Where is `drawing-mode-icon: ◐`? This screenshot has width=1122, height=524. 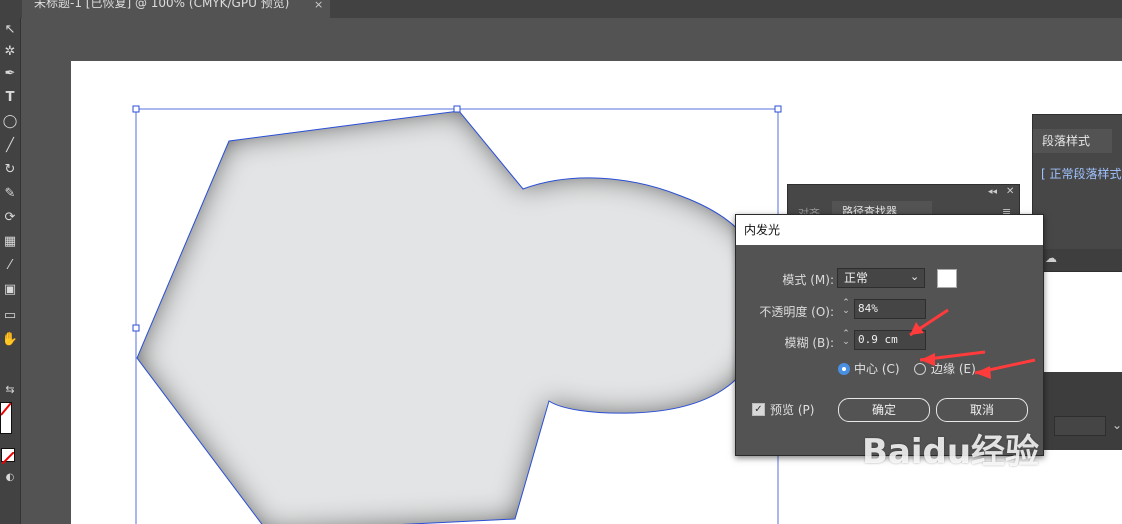
drawing-mode-icon: ◐ is located at coordinates (10, 478).